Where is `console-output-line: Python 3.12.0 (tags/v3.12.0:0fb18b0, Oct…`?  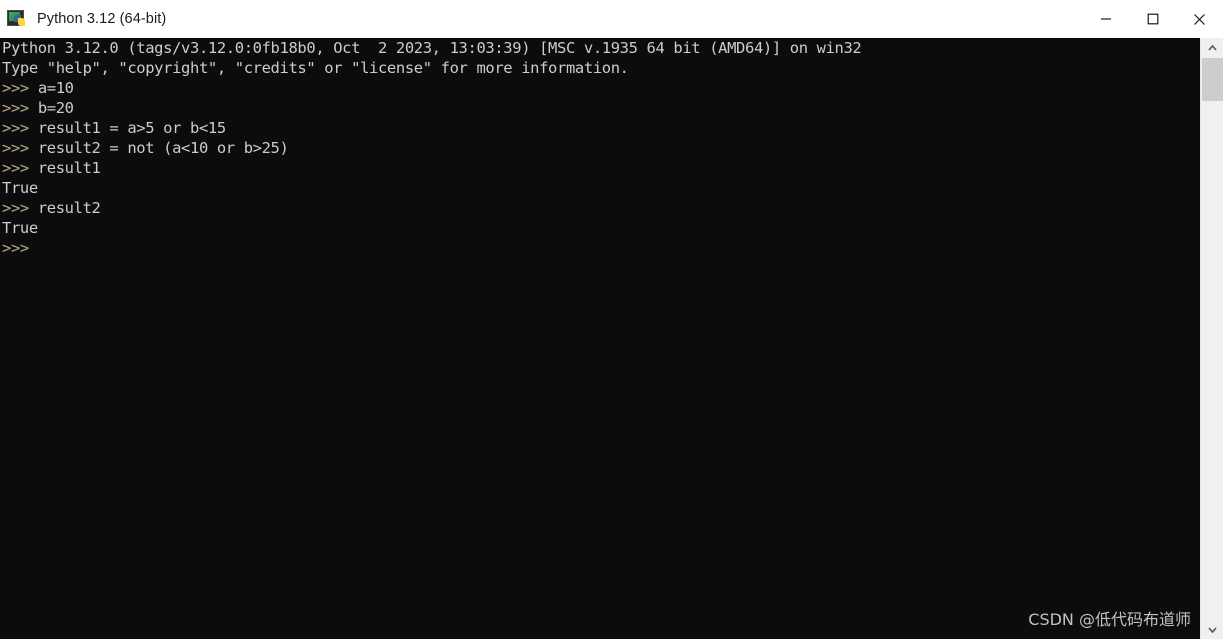
console-output-line: Python 3.12.0 (tags/v3.12.0:0fb18b0, Oct… is located at coordinates (432, 48).